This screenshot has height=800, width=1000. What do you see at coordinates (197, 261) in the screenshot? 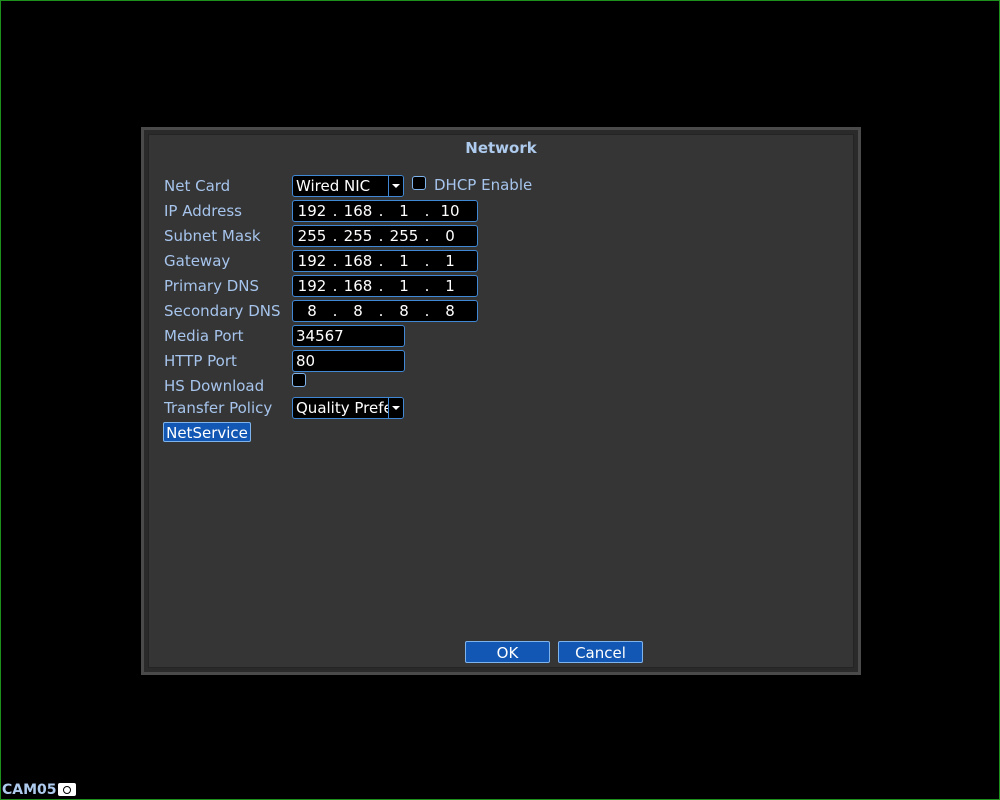
I see `gateway-label: Gateway` at bounding box center [197, 261].